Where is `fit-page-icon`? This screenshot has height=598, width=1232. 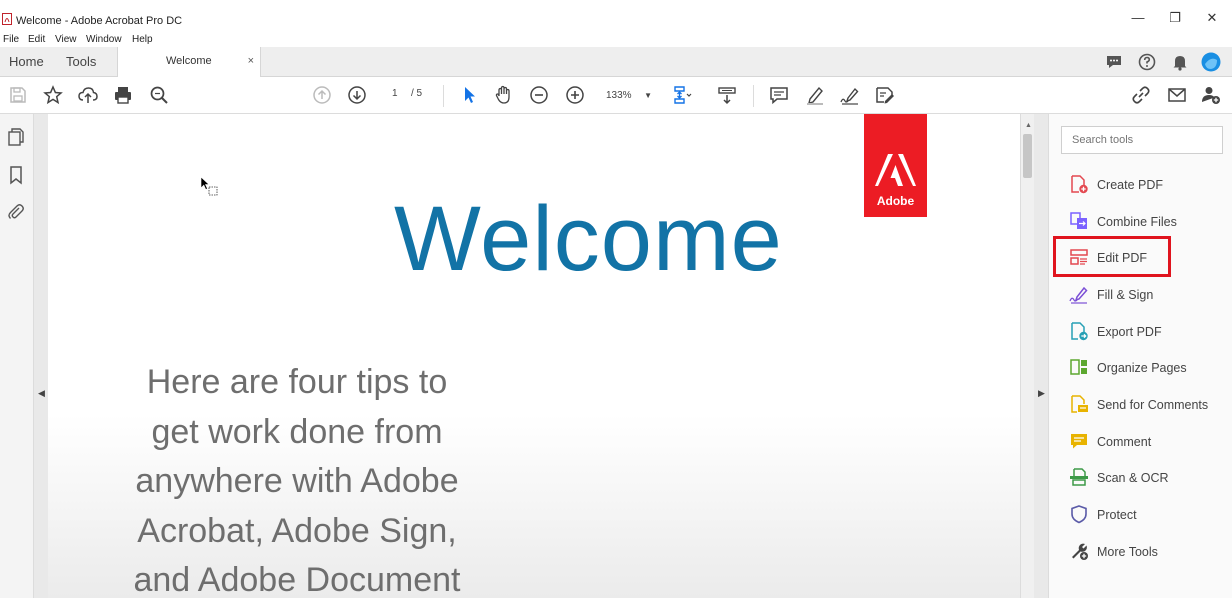
fit-page-icon is located at coordinates (682, 95).